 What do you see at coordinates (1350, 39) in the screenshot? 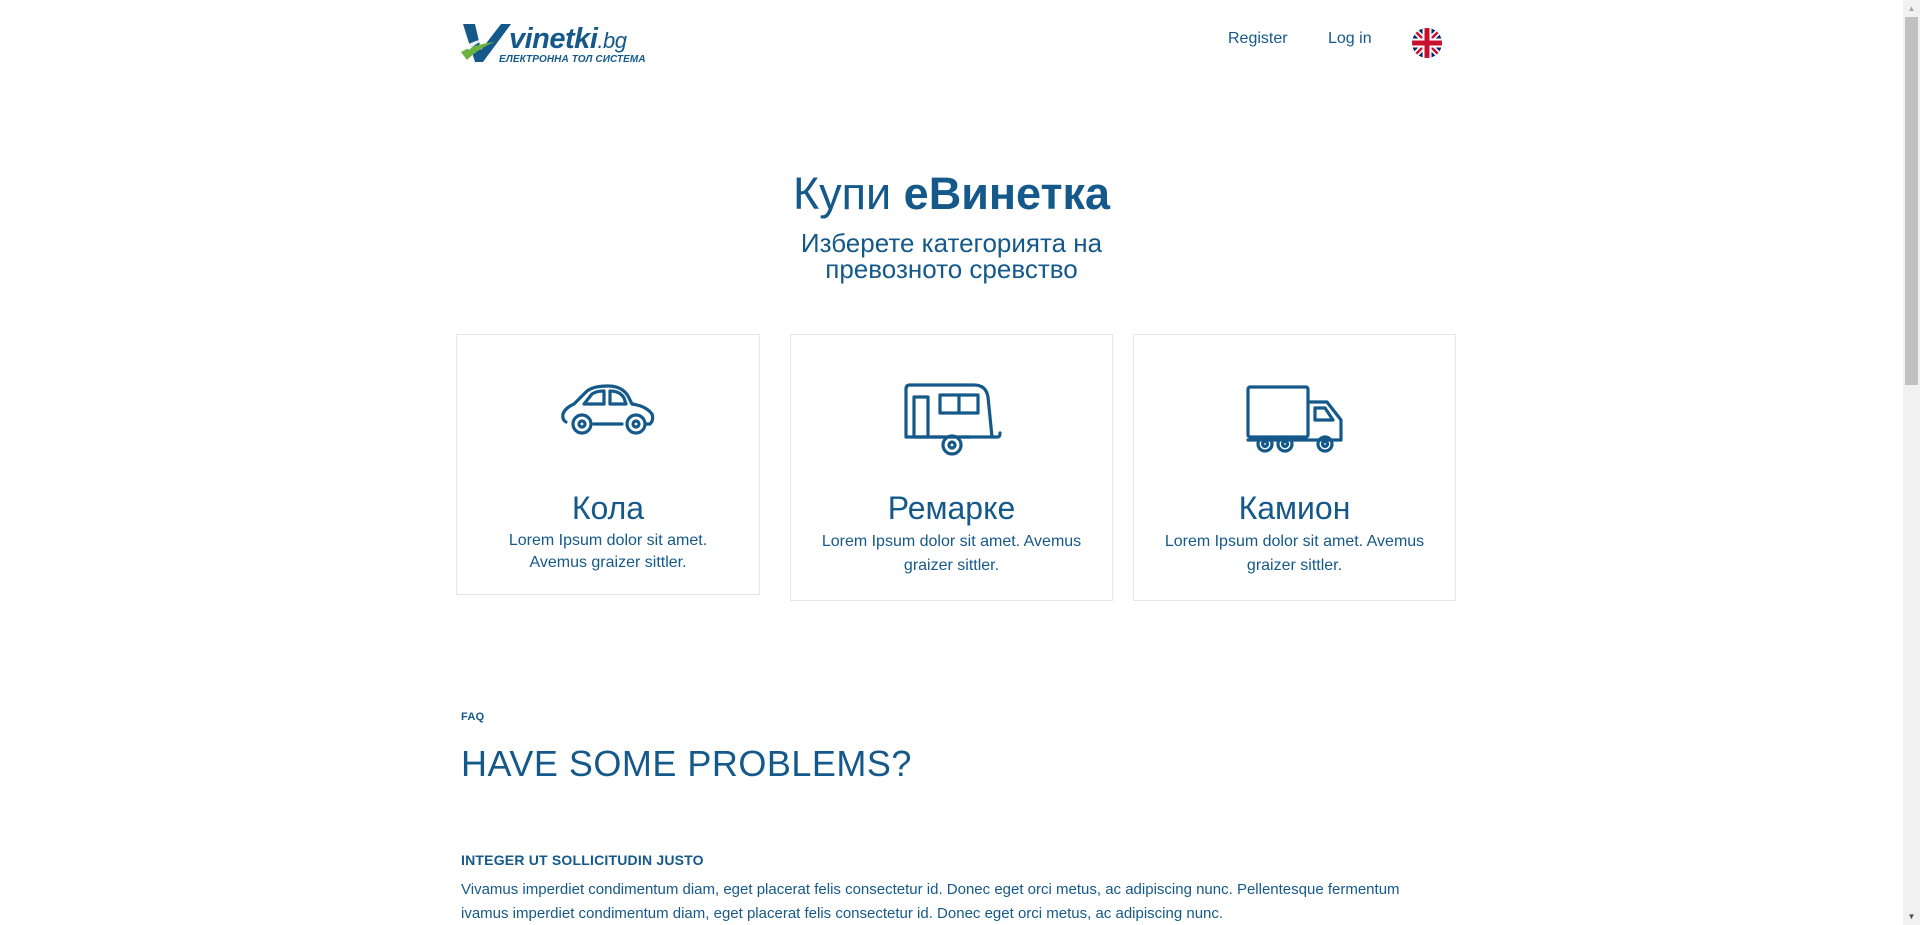
I see `login-link: Log in` at bounding box center [1350, 39].